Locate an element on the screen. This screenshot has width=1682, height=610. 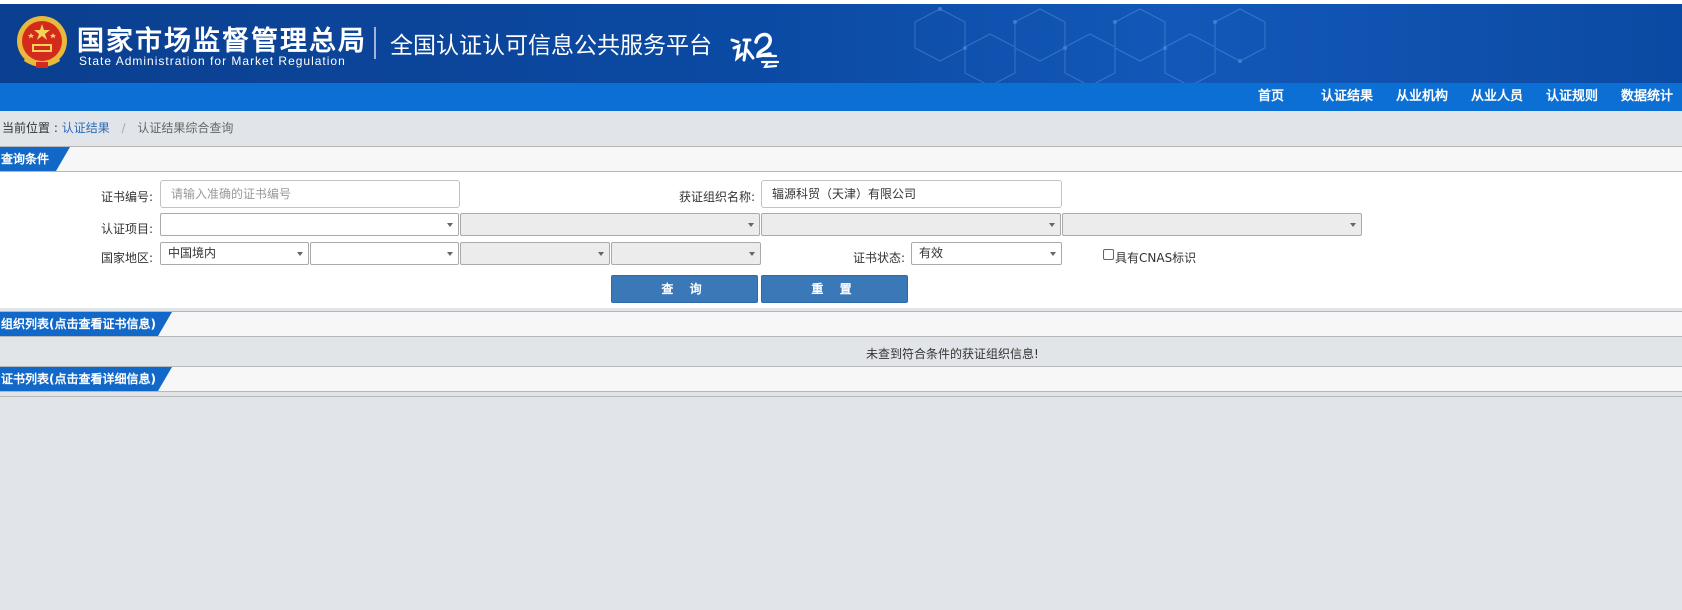
nav-item-statistics: 数据统计 is located at coordinates (1647, 97).